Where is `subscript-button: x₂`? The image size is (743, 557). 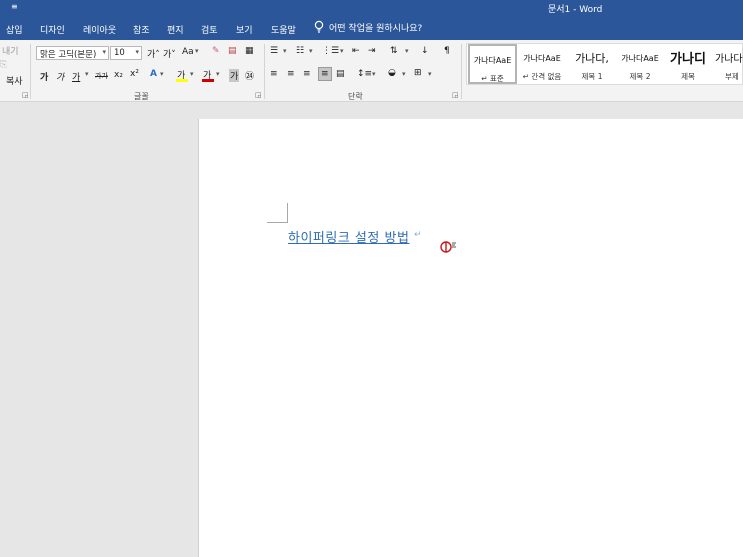
subscript-button: x₂ is located at coordinates (118, 75).